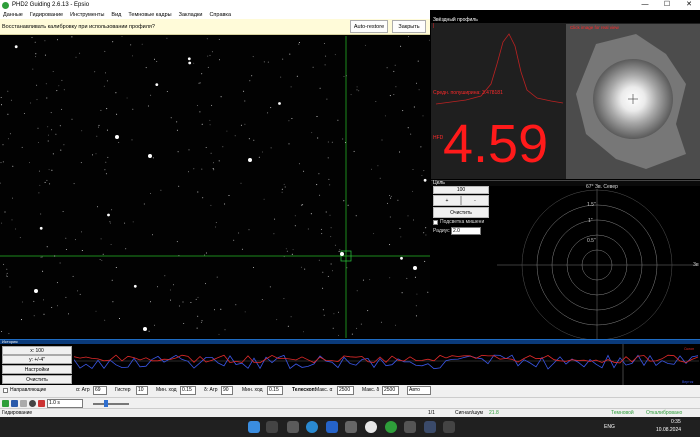  I want to click on guide-button-icon, so click(5, 403).